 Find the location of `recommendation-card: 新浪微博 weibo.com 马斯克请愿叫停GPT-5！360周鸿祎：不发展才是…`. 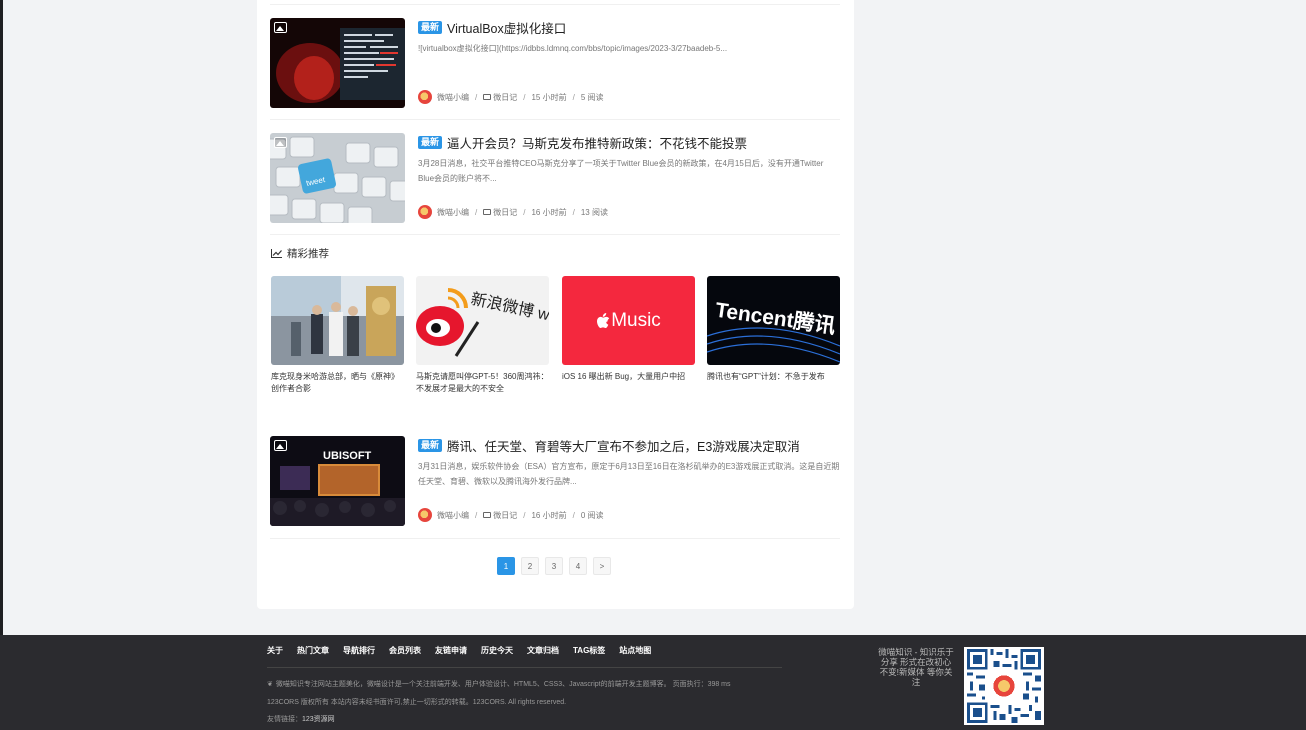

recommendation-card: 新浪微博 weibo.com 马斯克请愿叫停GPT-5！360周鸿祎：不发展才是… is located at coordinates (482, 335).